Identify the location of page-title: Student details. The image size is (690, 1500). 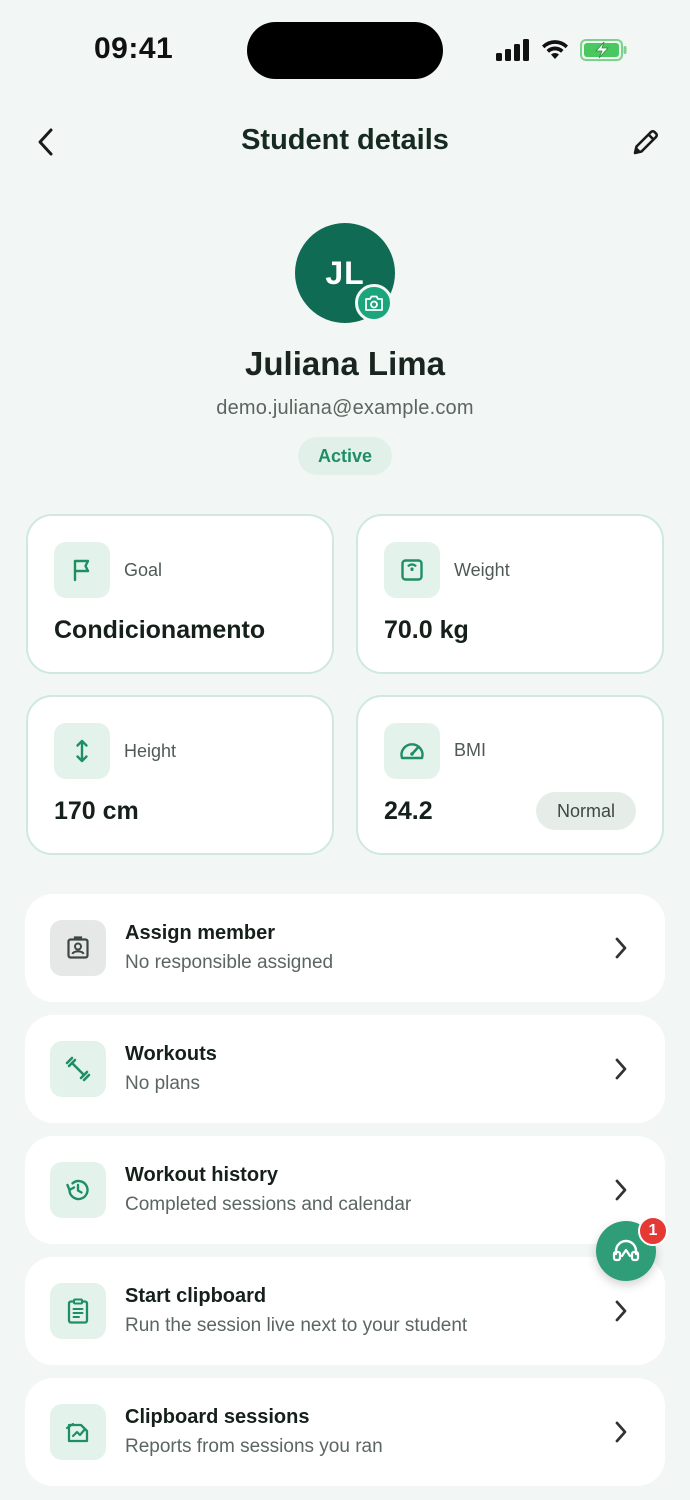
(345, 140).